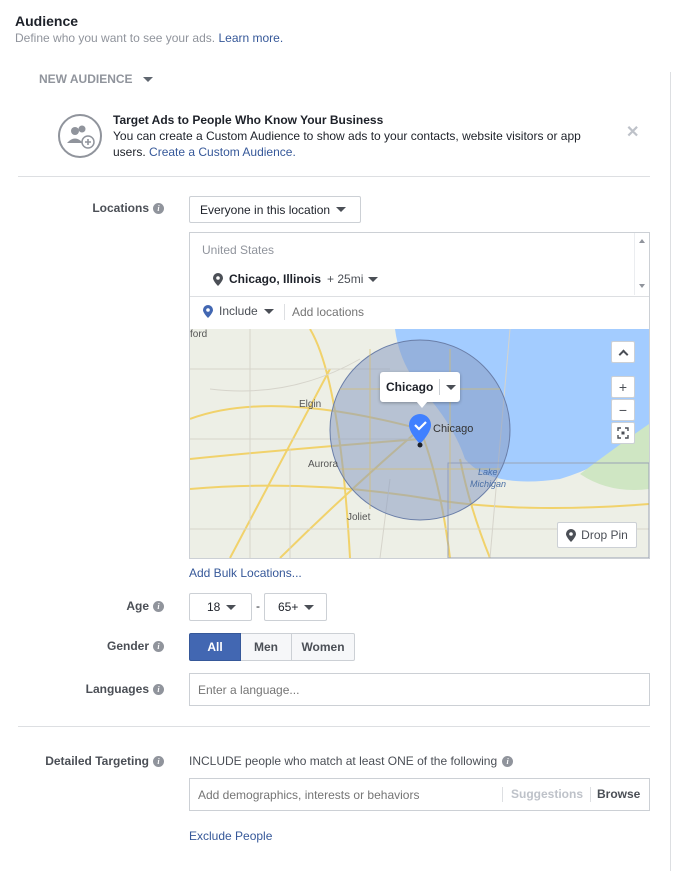 The width and height of the screenshot is (674, 871). What do you see at coordinates (547, 794) in the screenshot?
I see `suggestions-button: Suggestions` at bounding box center [547, 794].